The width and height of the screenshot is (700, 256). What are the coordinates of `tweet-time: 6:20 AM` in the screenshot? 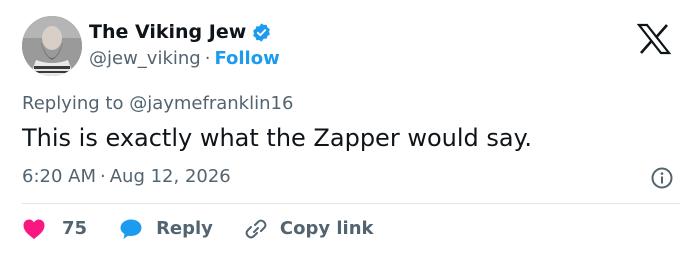 It's located at (59, 176).